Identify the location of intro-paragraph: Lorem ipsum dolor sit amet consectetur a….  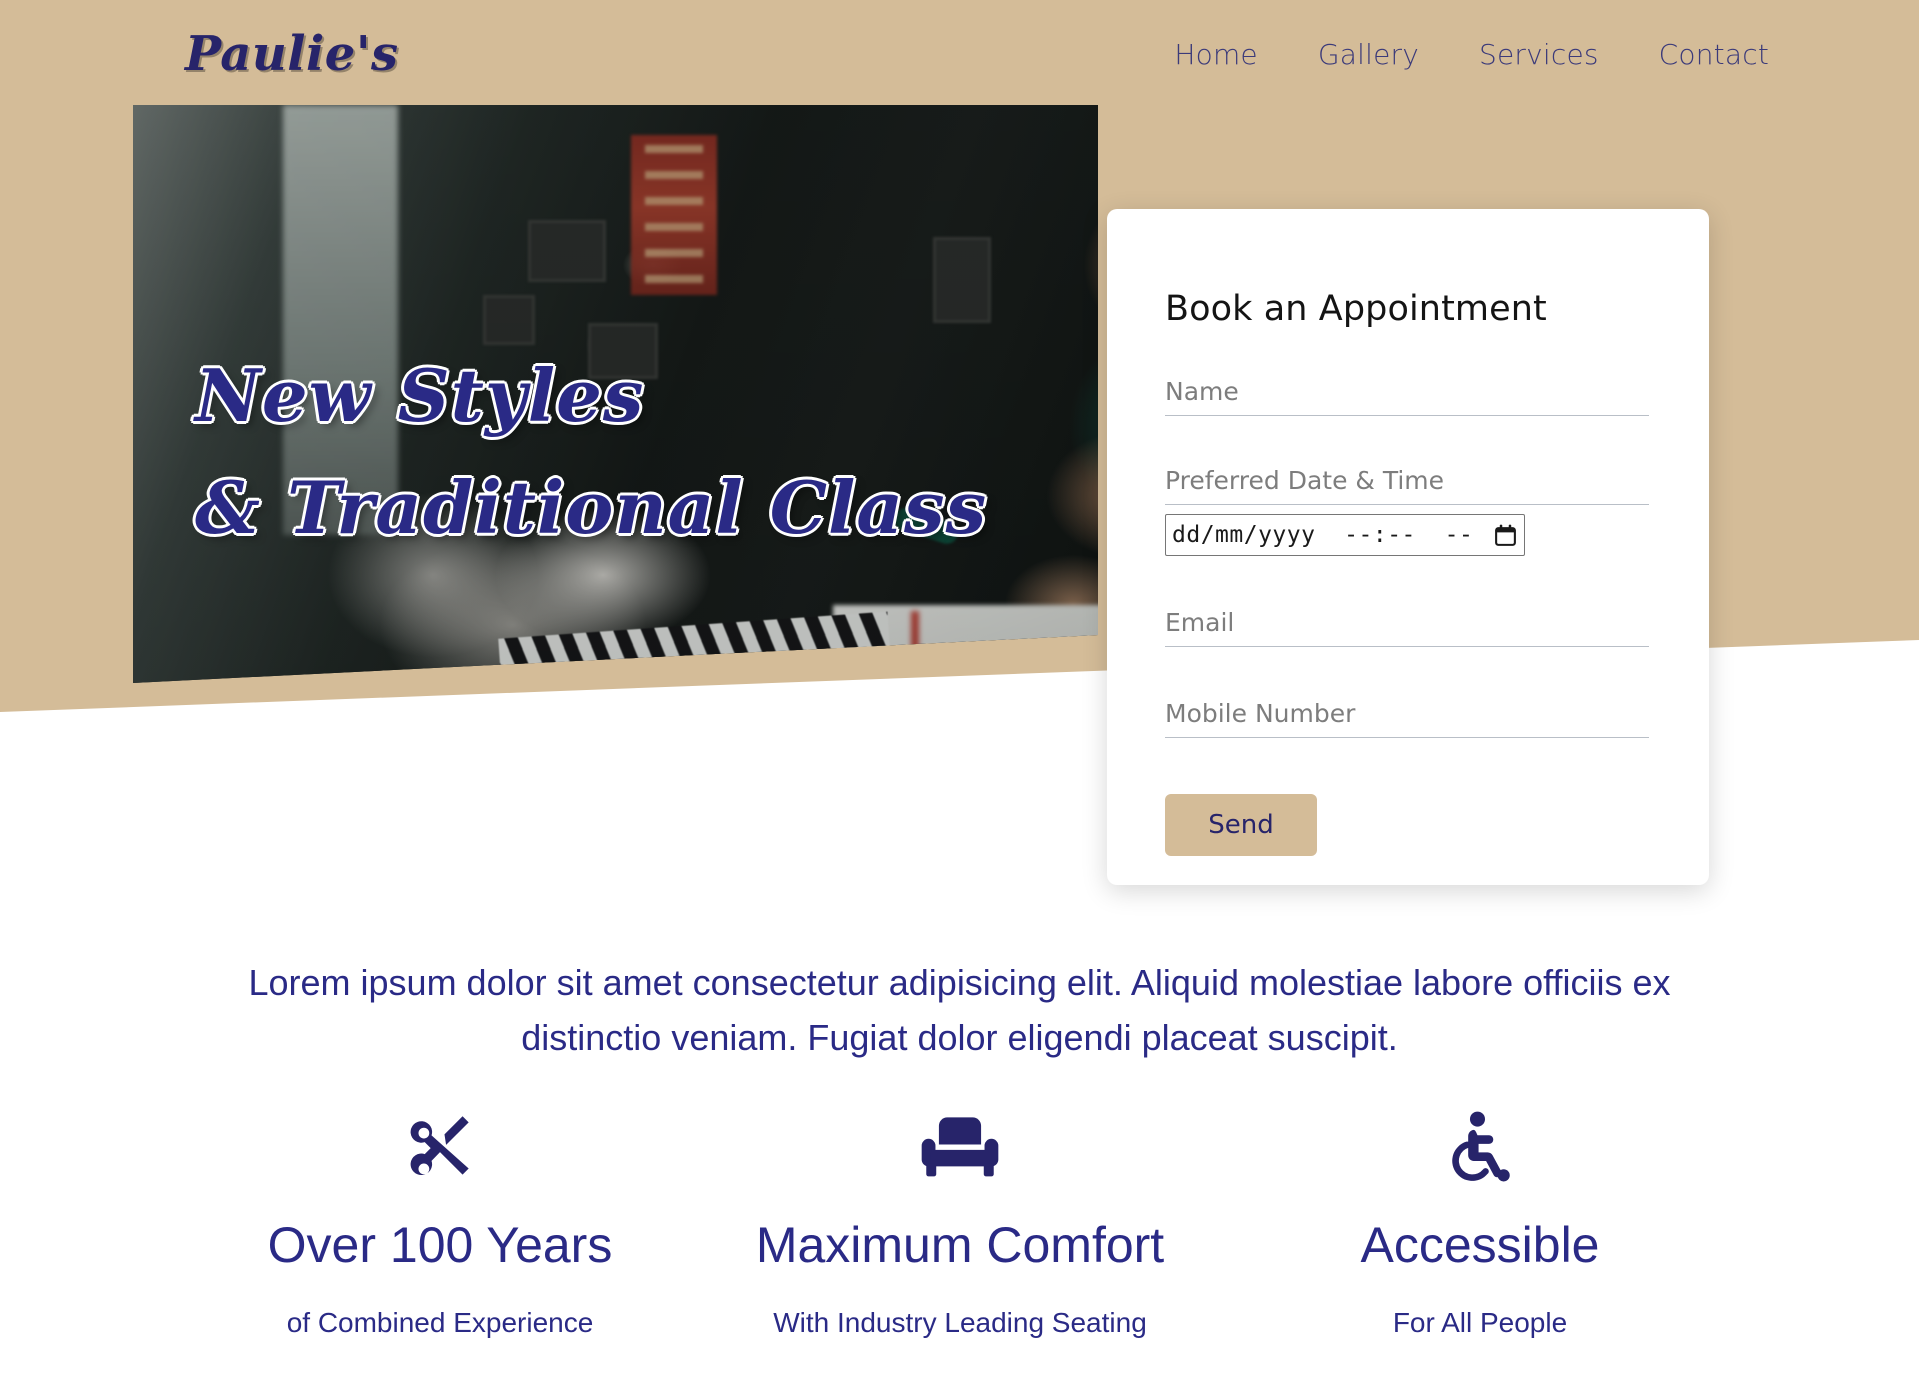
(959, 1010).